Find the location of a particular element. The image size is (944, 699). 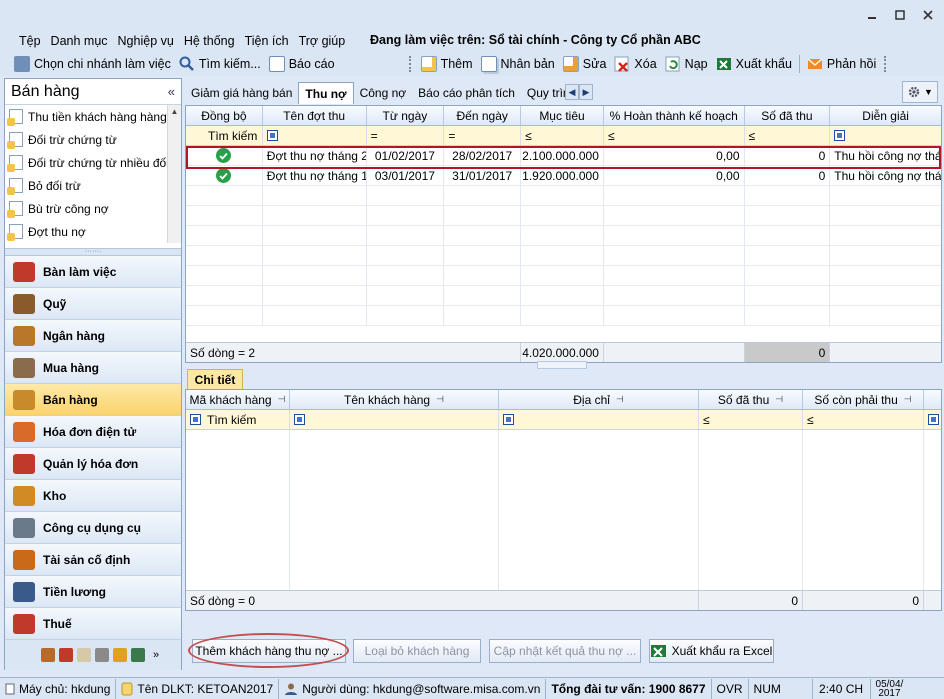

toolbar-grip-end is located at coordinates (886, 64).